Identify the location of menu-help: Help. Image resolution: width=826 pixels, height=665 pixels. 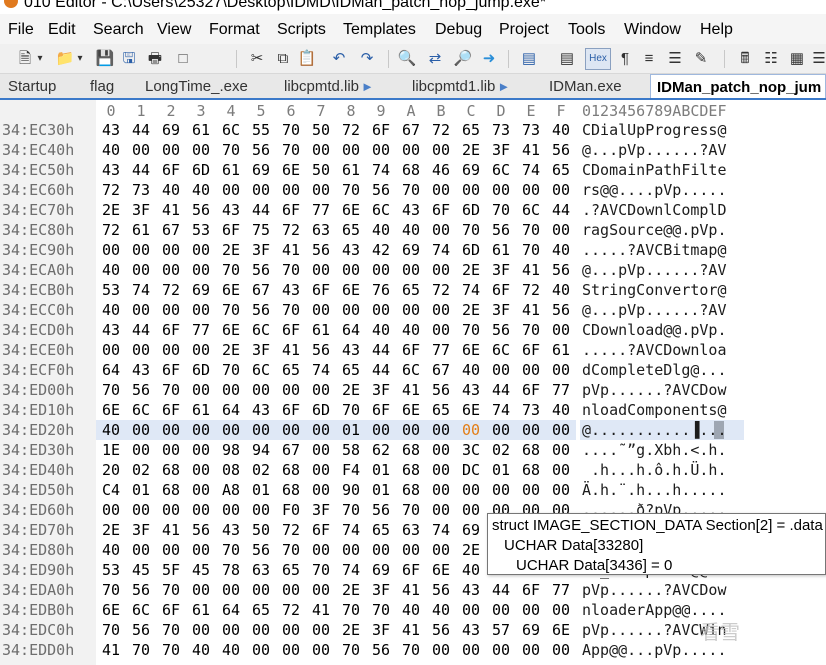
(716, 30).